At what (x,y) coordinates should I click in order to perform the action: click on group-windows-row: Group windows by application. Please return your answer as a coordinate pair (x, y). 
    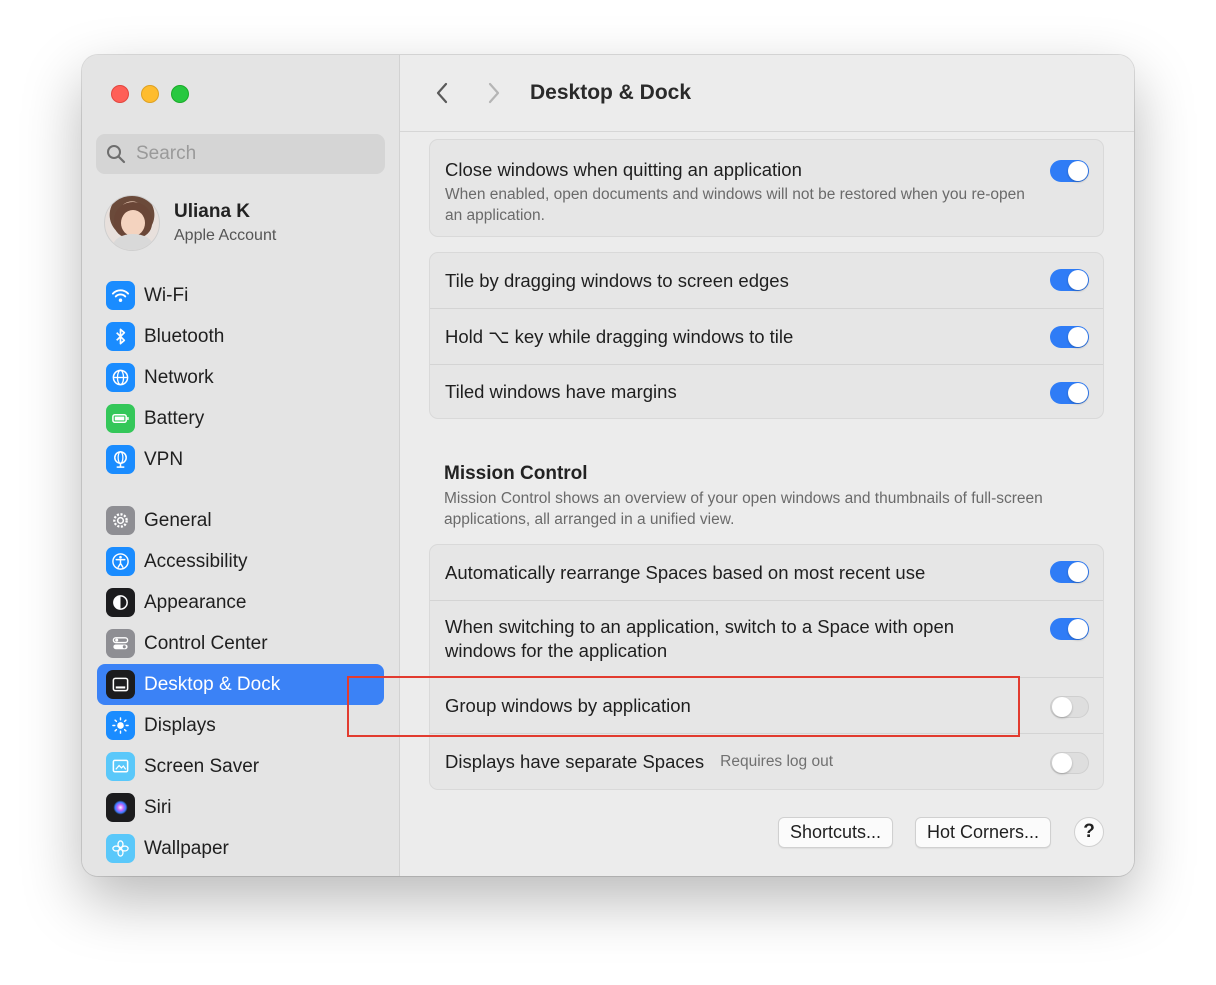
    Looking at the image, I should click on (766, 705).